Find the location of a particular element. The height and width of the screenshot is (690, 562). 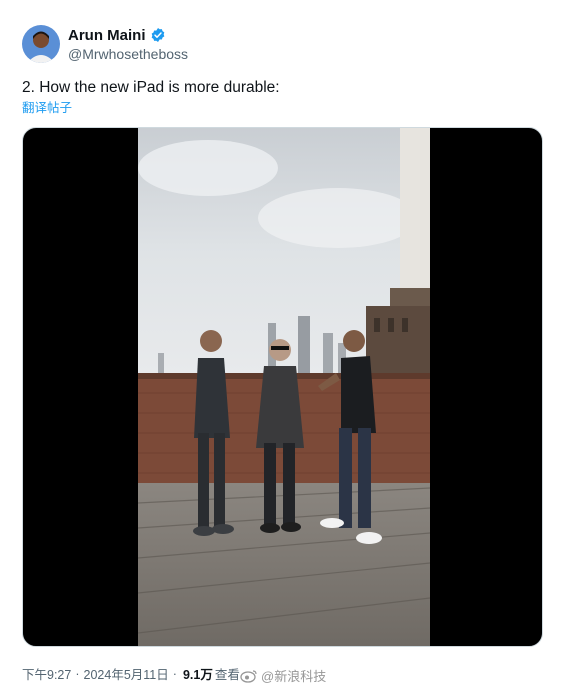

tweet-date: 2024年5月11日 is located at coordinates (126, 673).